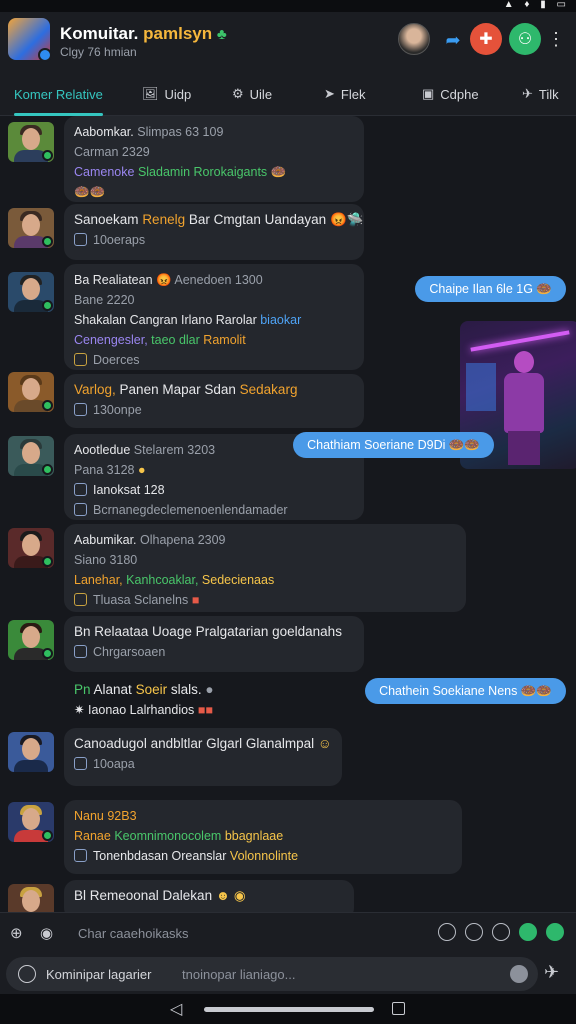 The width and height of the screenshot is (576, 1024). What do you see at coordinates (548, 94) in the screenshot?
I see `tab-label: Tilk` at bounding box center [548, 94].